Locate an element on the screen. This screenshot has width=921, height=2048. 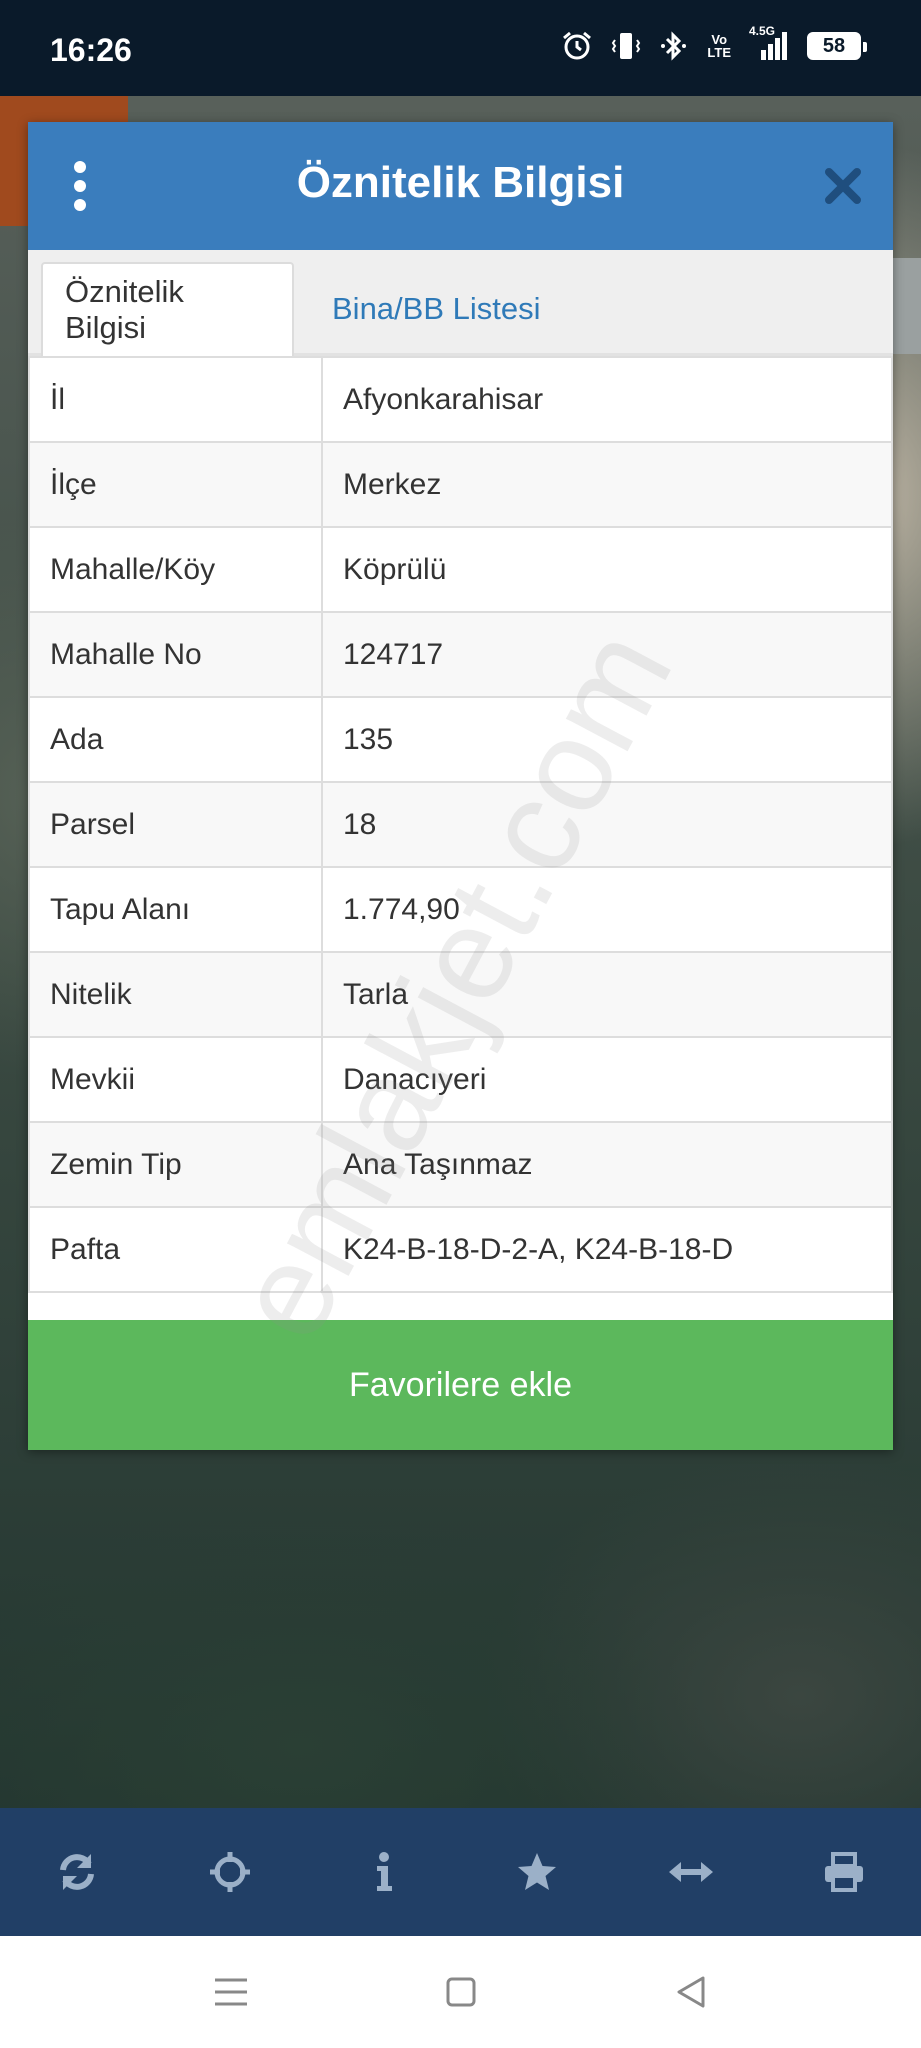
table-row: Mahalle/Köy Köprülü is located at coordinates (460, 569).